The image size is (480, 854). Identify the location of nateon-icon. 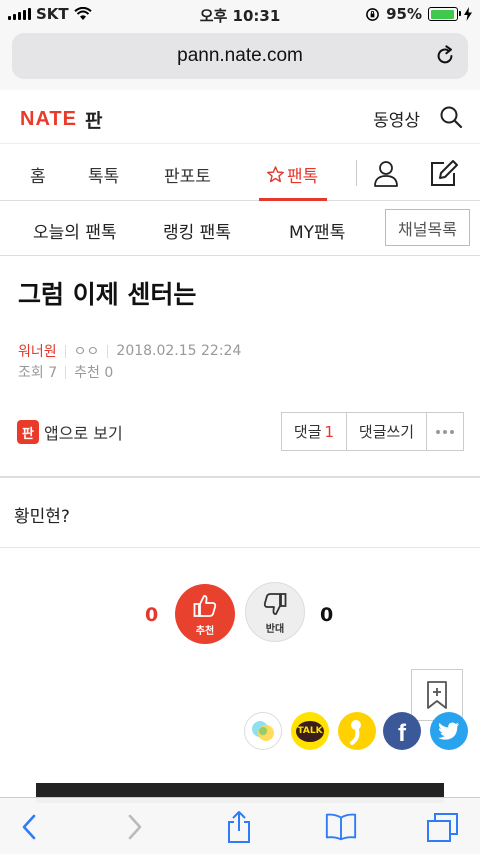
(263, 731).